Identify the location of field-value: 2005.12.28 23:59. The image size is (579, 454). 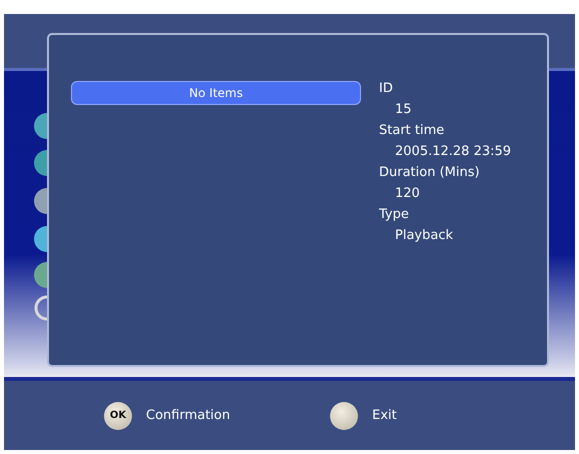
(453, 151).